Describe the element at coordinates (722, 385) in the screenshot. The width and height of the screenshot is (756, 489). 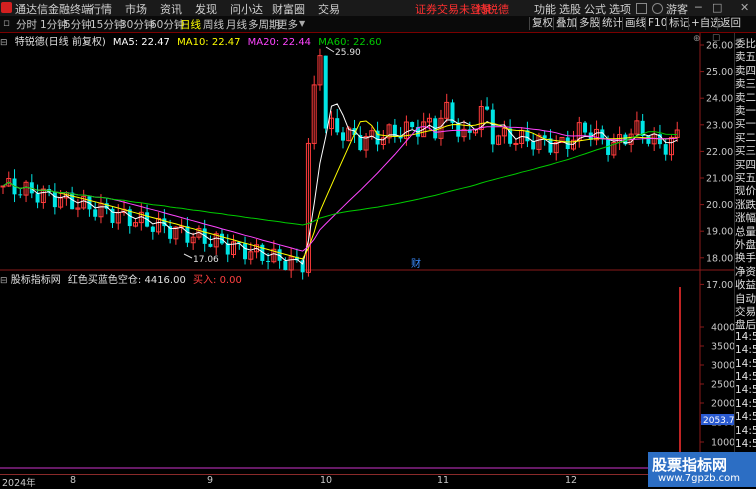
I see `indicator-axis-label: 2500` at that location.